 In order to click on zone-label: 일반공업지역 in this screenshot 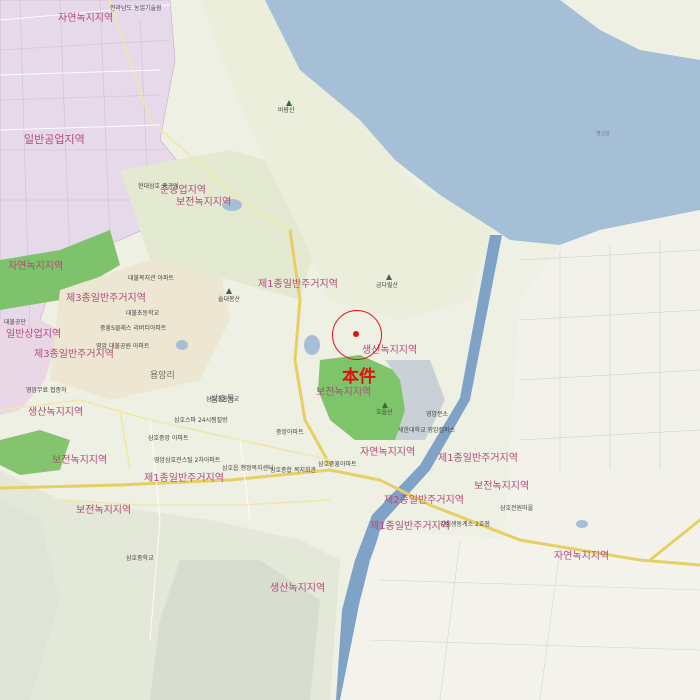, I will do `click(54, 139)`.